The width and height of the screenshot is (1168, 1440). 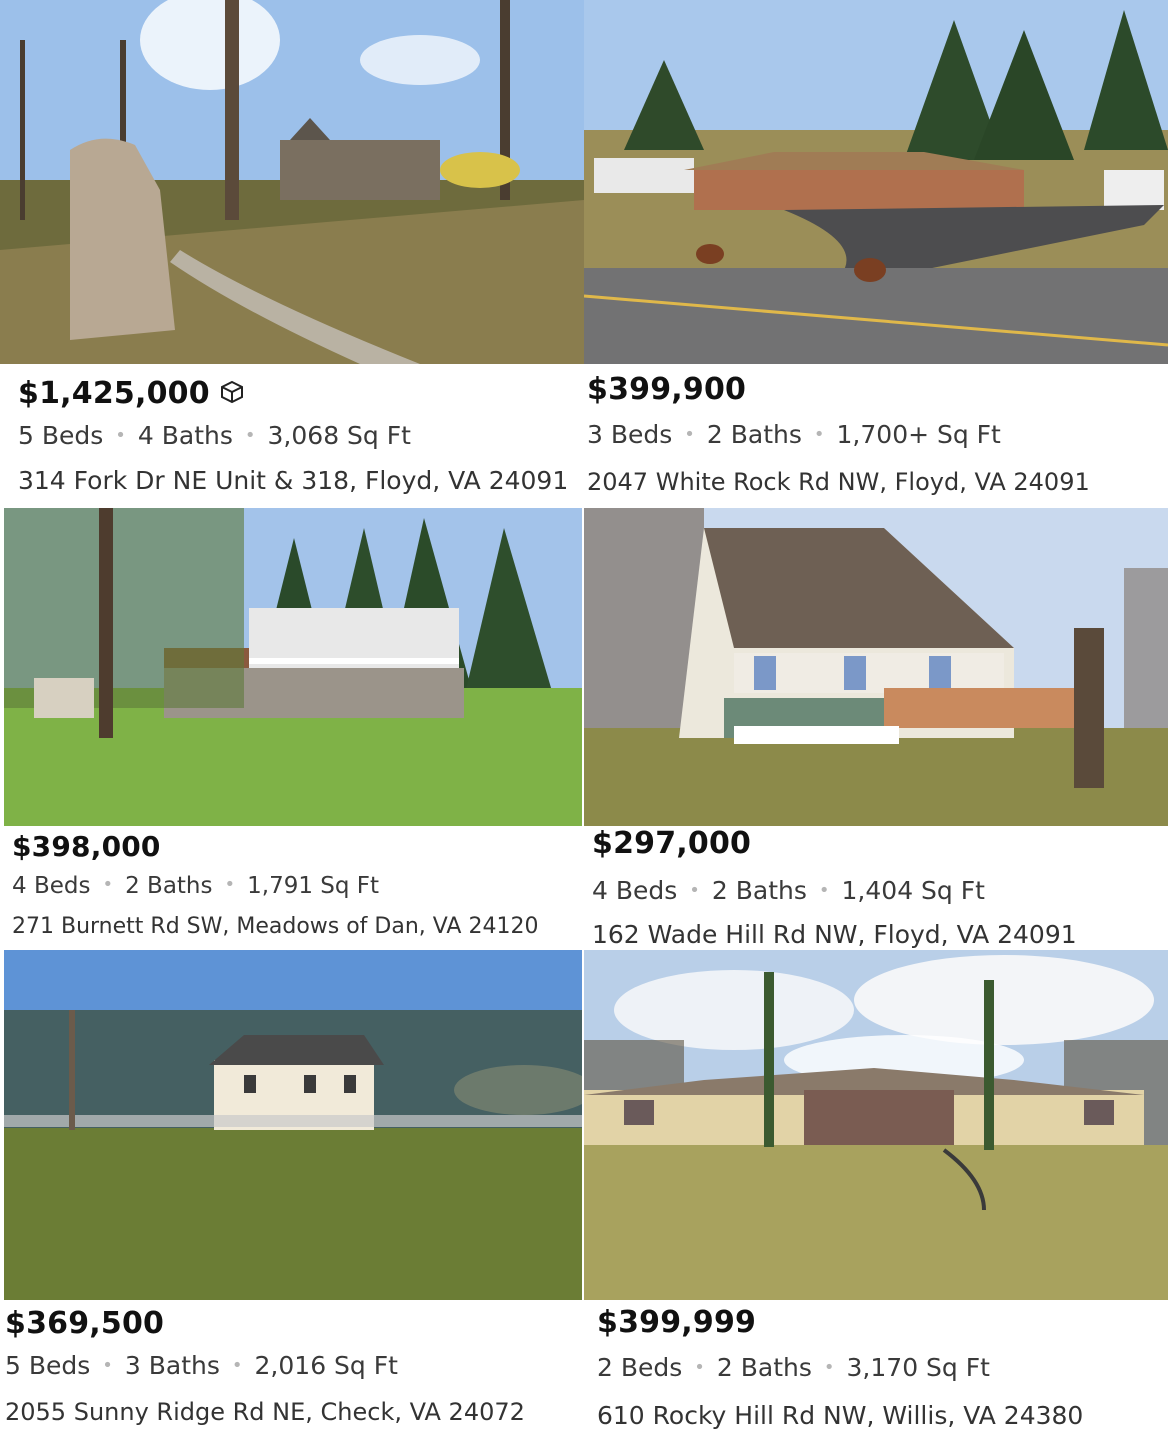 What do you see at coordinates (313, 886) in the screenshot?
I see `square-footage: 1,791 Sq Ft` at bounding box center [313, 886].